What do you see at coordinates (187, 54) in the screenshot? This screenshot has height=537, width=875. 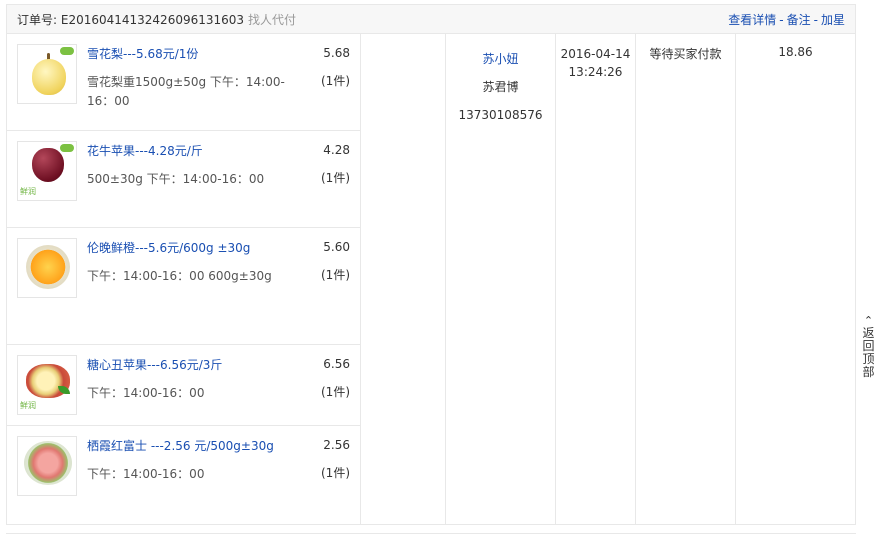 I see `product-name-link: 雪花梨---5.68元/1份` at bounding box center [187, 54].